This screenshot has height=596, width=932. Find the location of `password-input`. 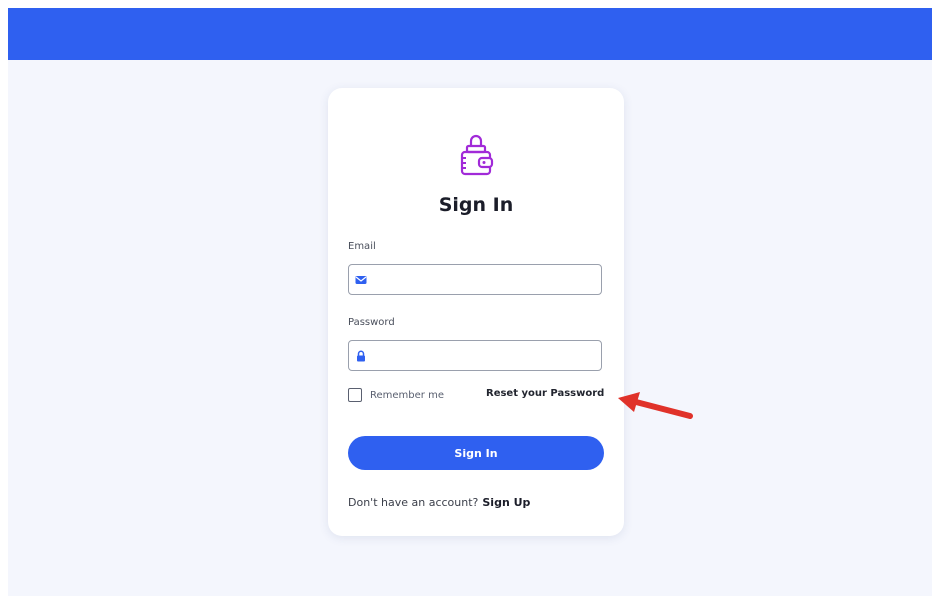

password-input is located at coordinates (486, 356).